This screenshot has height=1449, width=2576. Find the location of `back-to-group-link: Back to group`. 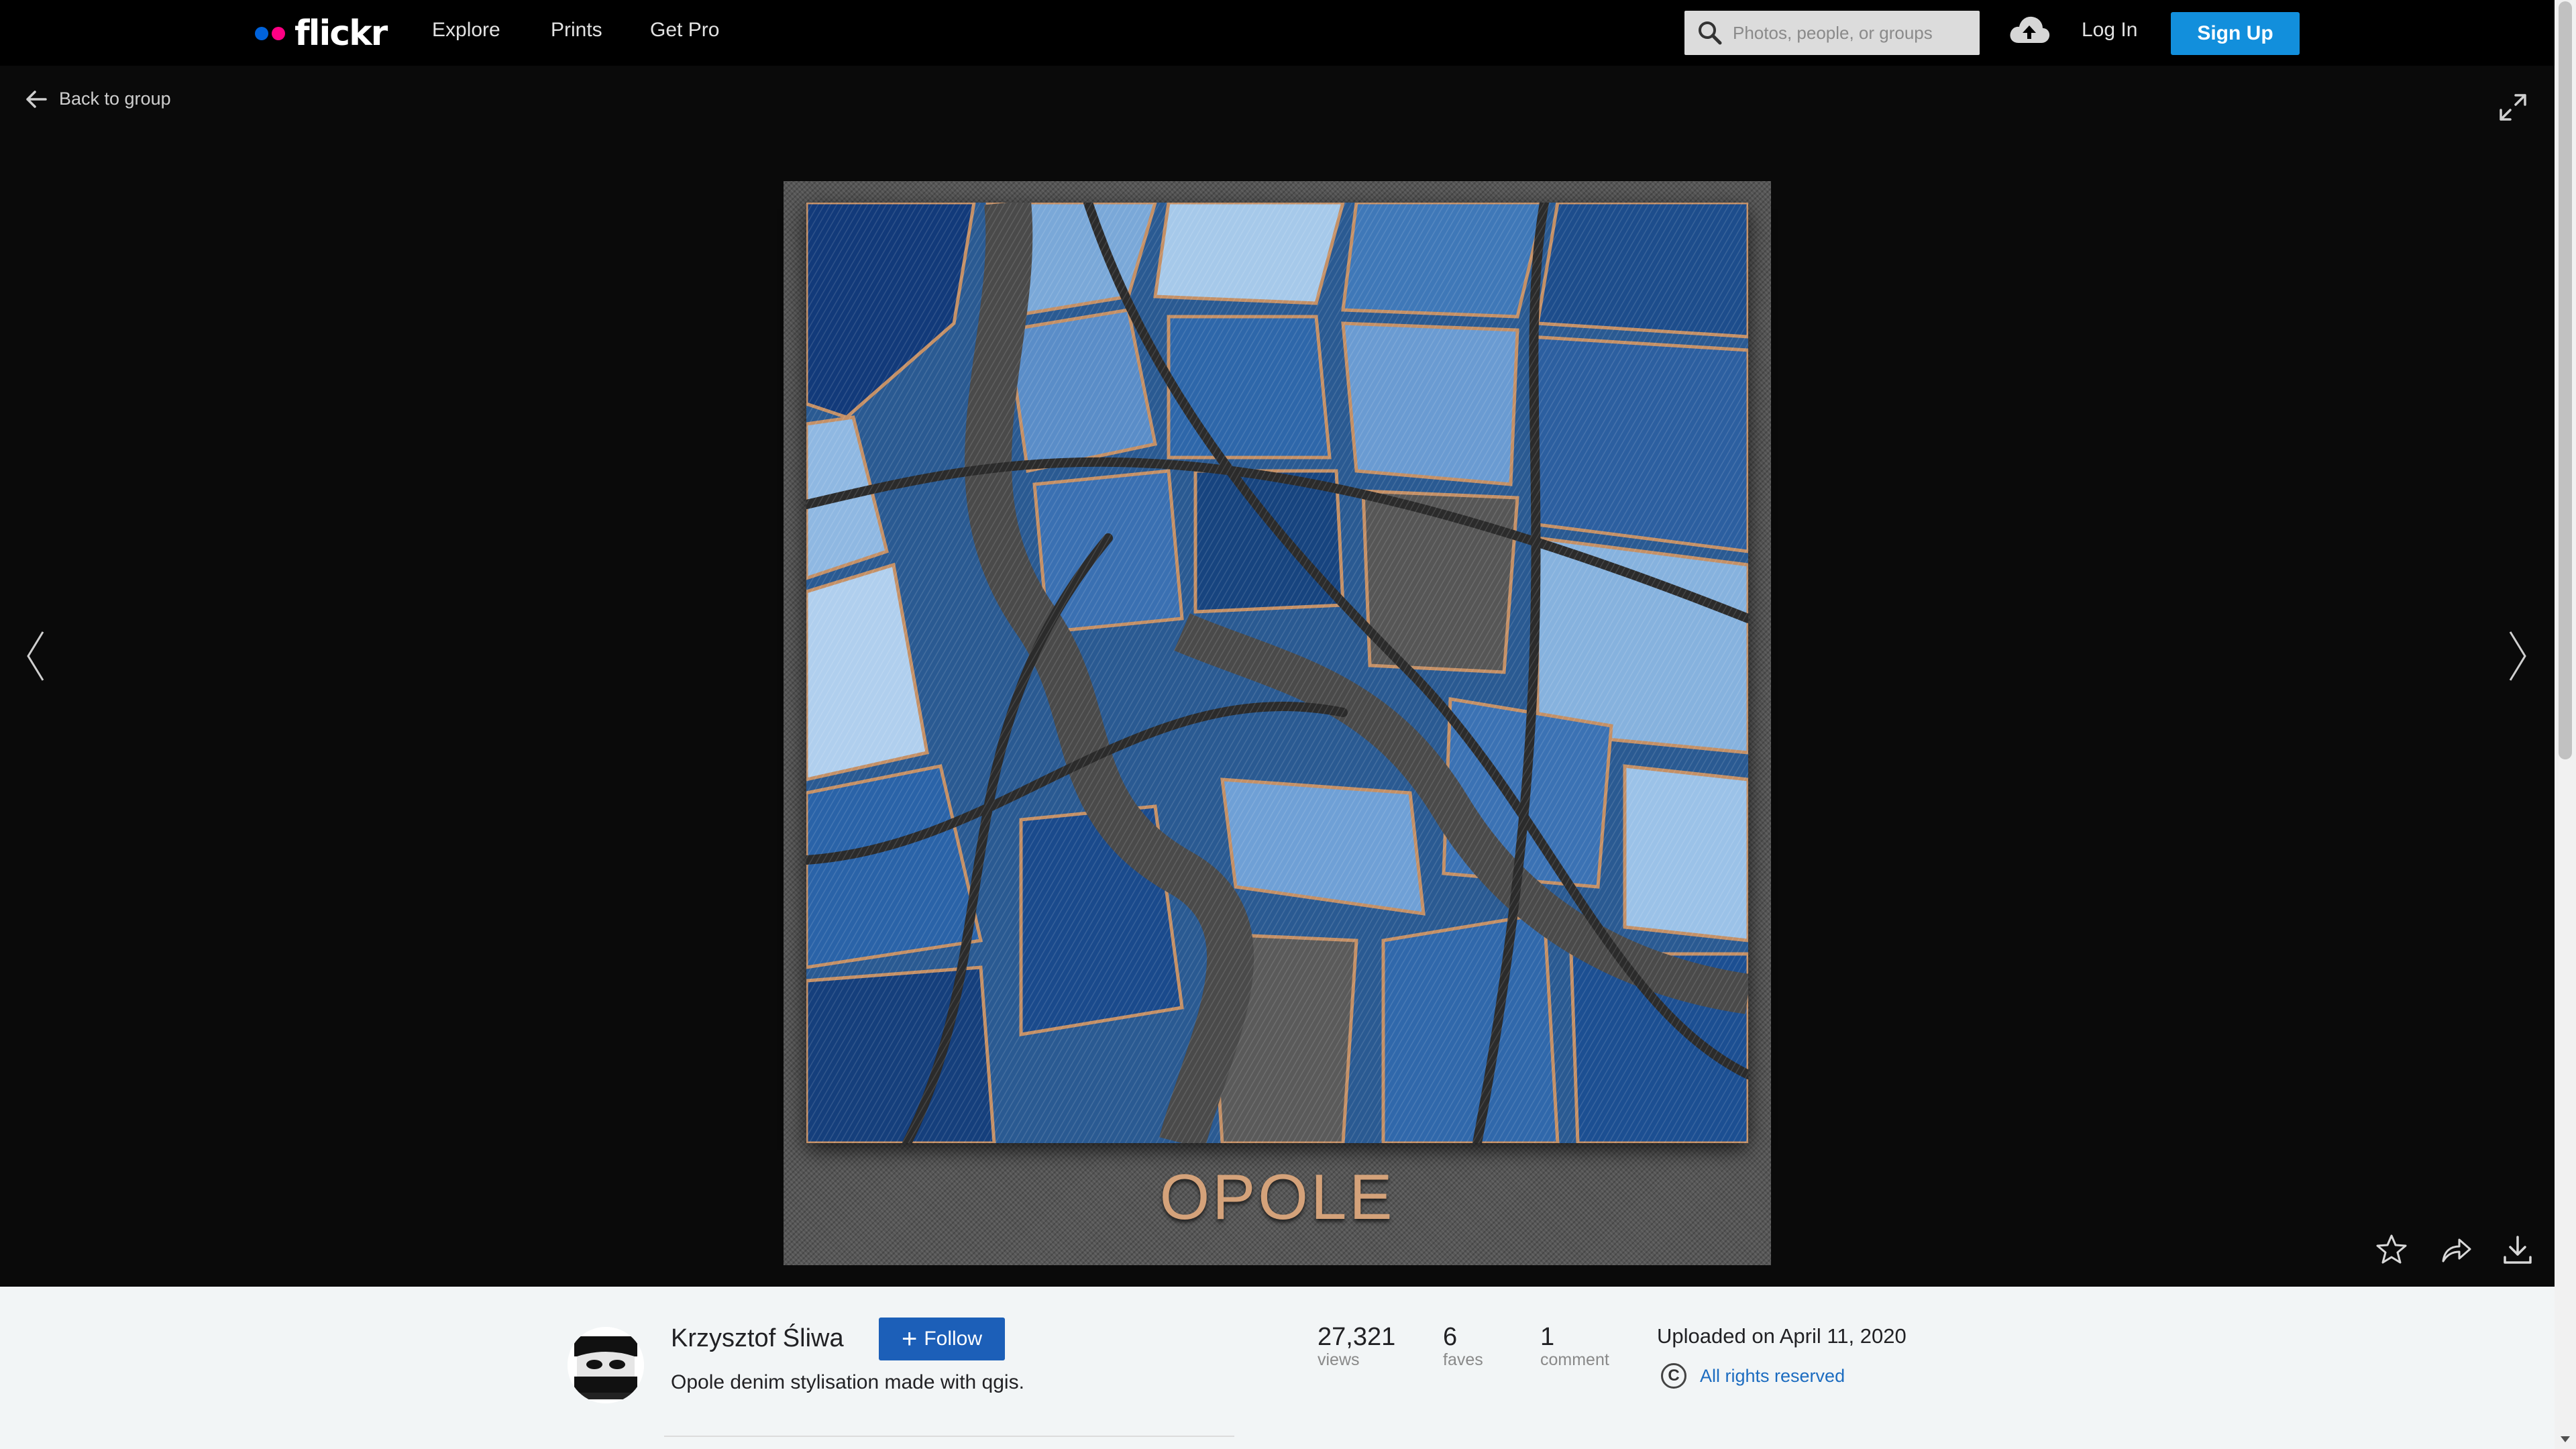

back-to-group-link: Back to group is located at coordinates (98, 99).